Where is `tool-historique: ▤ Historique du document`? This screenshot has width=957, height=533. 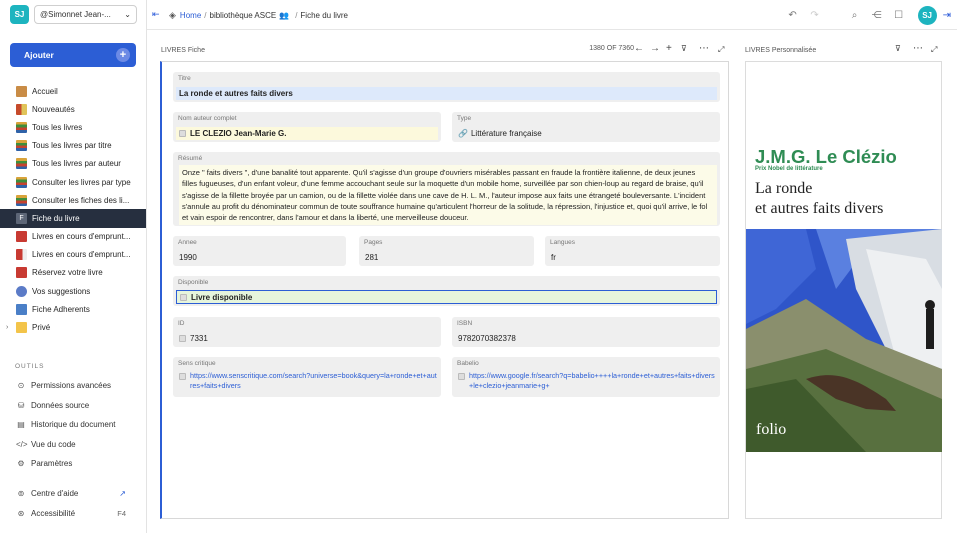 tool-historique: ▤ Historique du document is located at coordinates (73, 425).